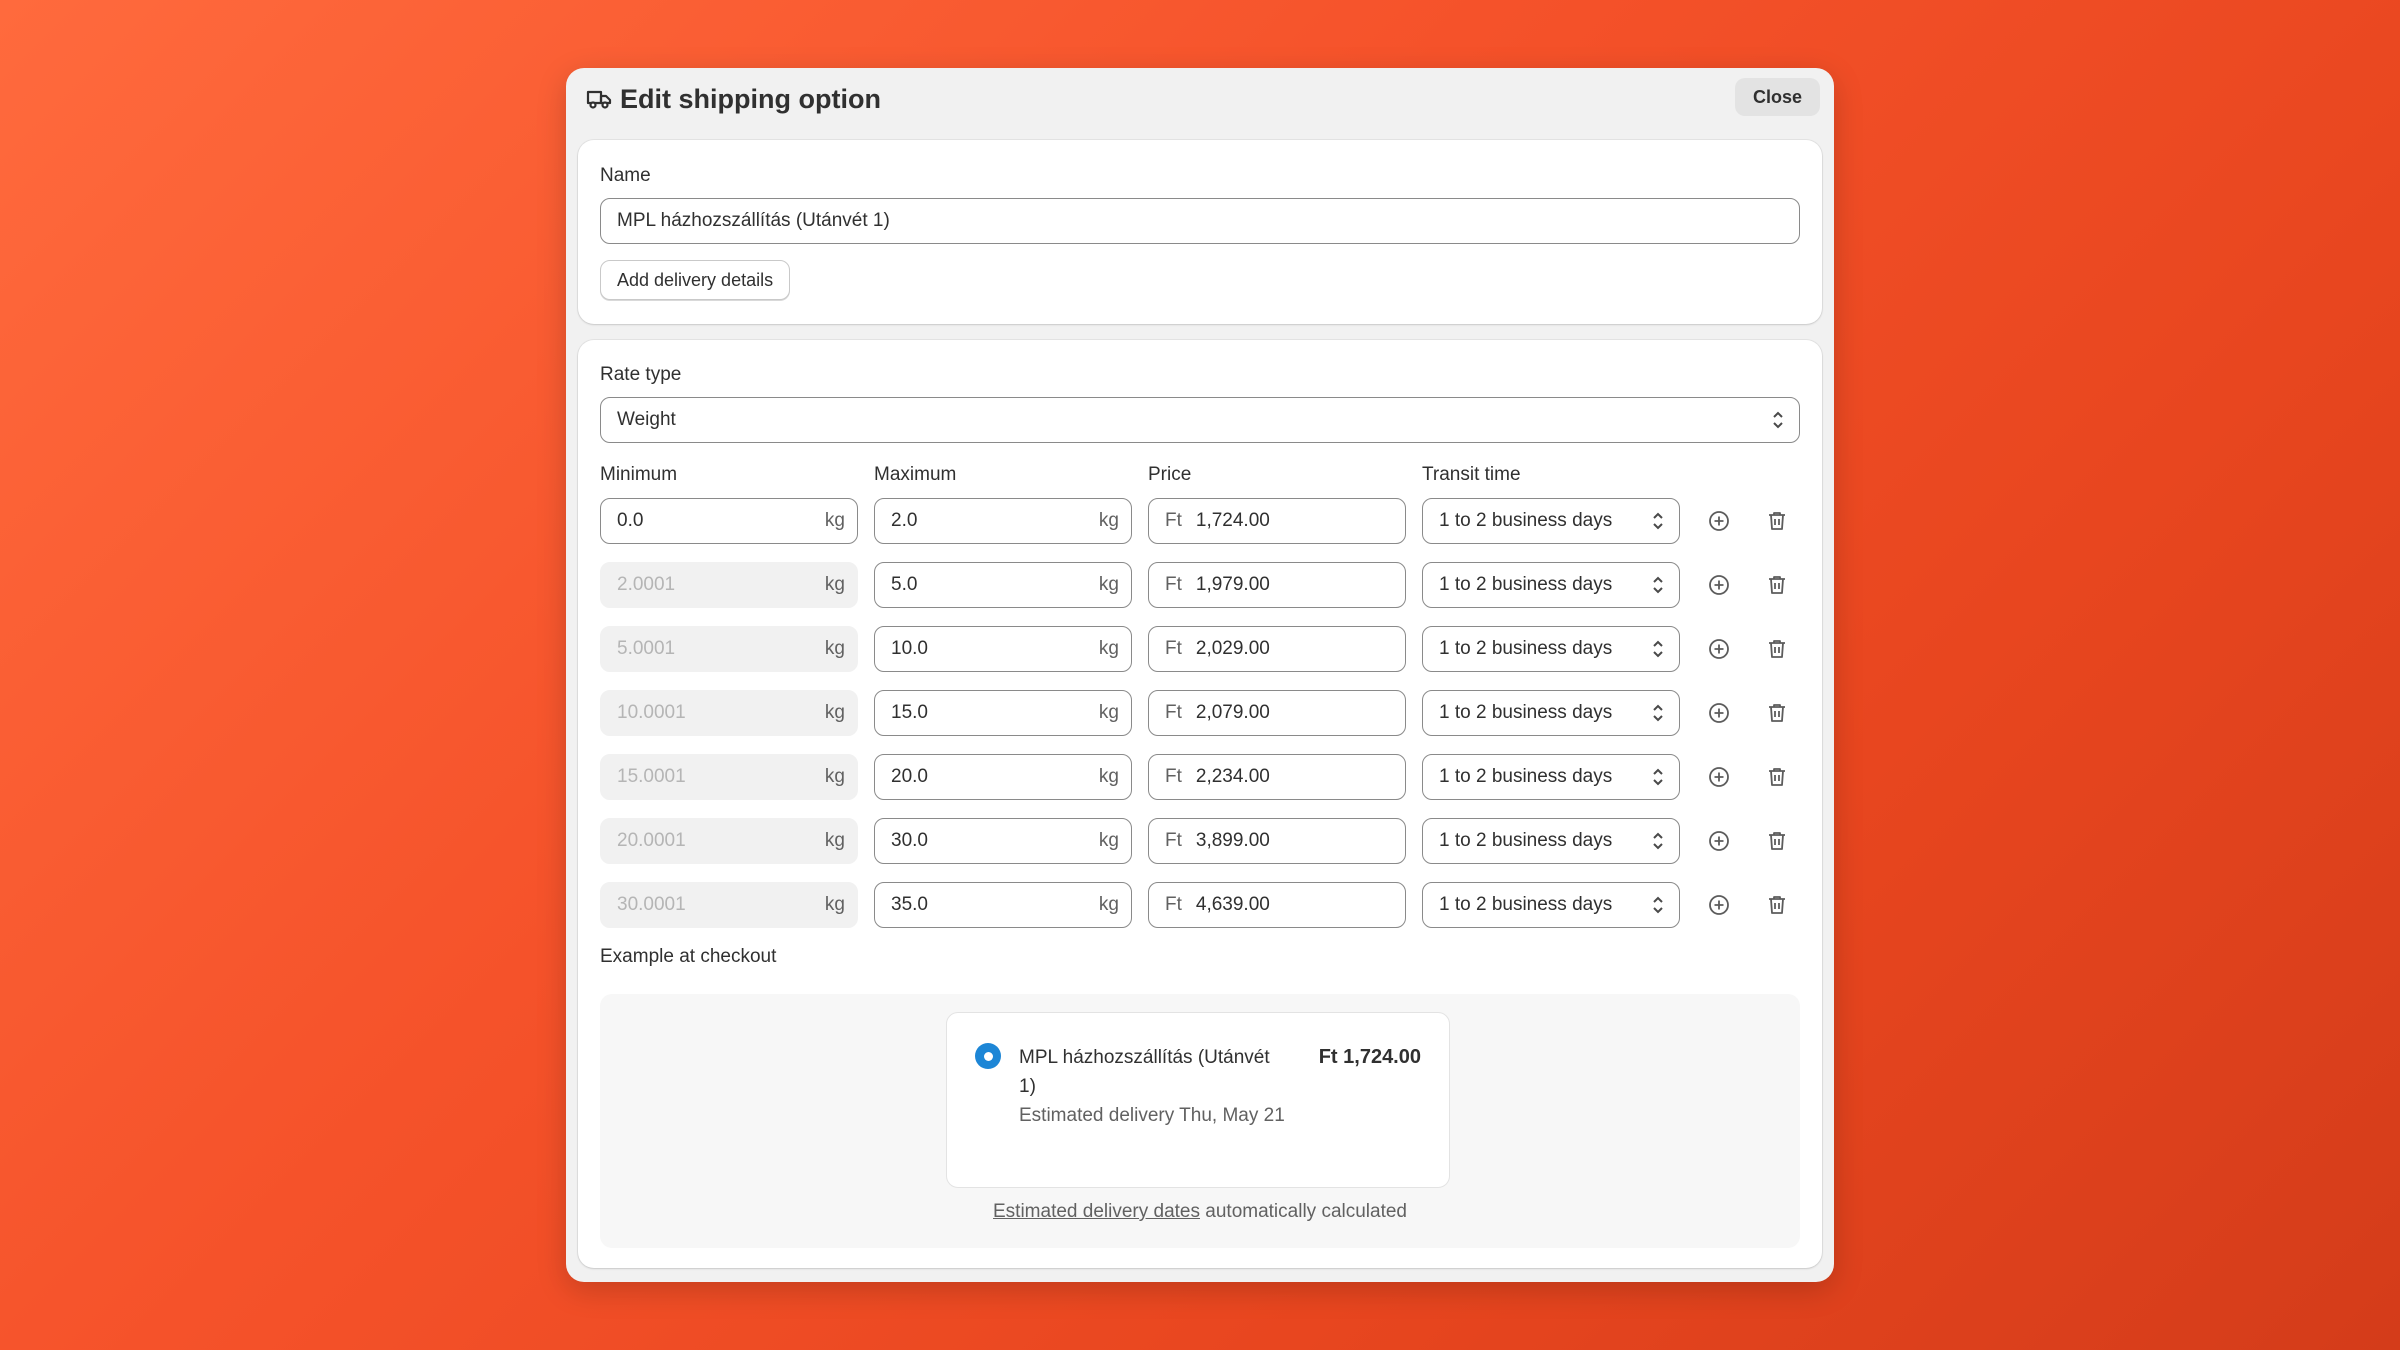 The width and height of the screenshot is (2400, 1350). What do you see at coordinates (909, 904) in the screenshot?
I see `maximum-value: 35.0` at bounding box center [909, 904].